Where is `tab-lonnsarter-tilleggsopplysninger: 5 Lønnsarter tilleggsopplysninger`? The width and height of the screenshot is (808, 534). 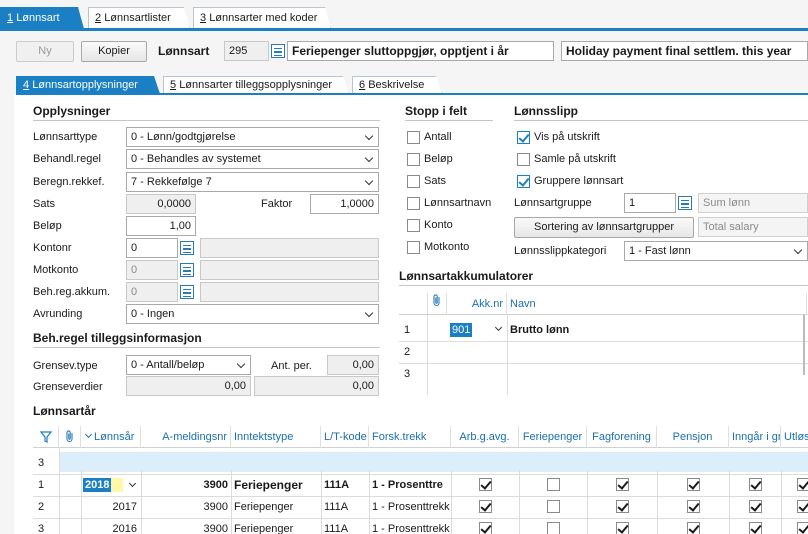
tab-lonnsarter-tilleggsopplysninger: 5 Lønnsarter tilleggsopplysninger is located at coordinates (256, 85).